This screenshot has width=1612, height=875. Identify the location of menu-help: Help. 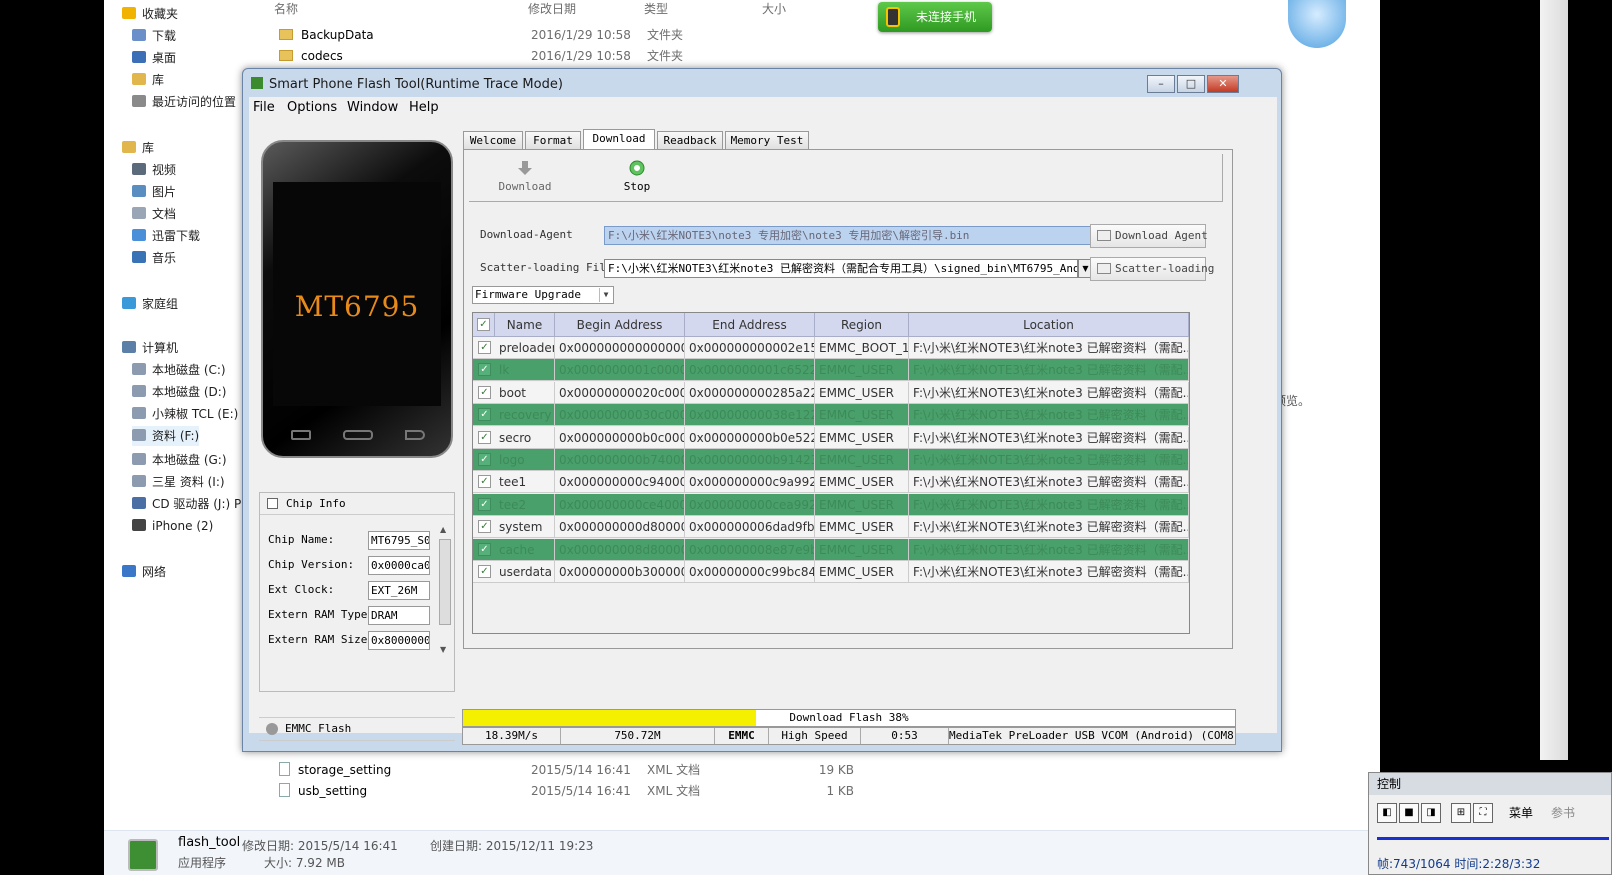
(424, 108).